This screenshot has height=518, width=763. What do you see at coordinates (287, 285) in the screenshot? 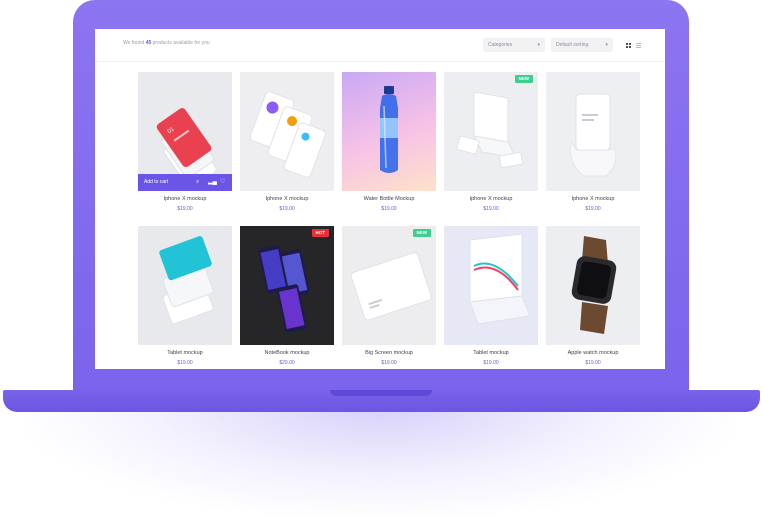
I see `product-image: HOT` at bounding box center [287, 285].